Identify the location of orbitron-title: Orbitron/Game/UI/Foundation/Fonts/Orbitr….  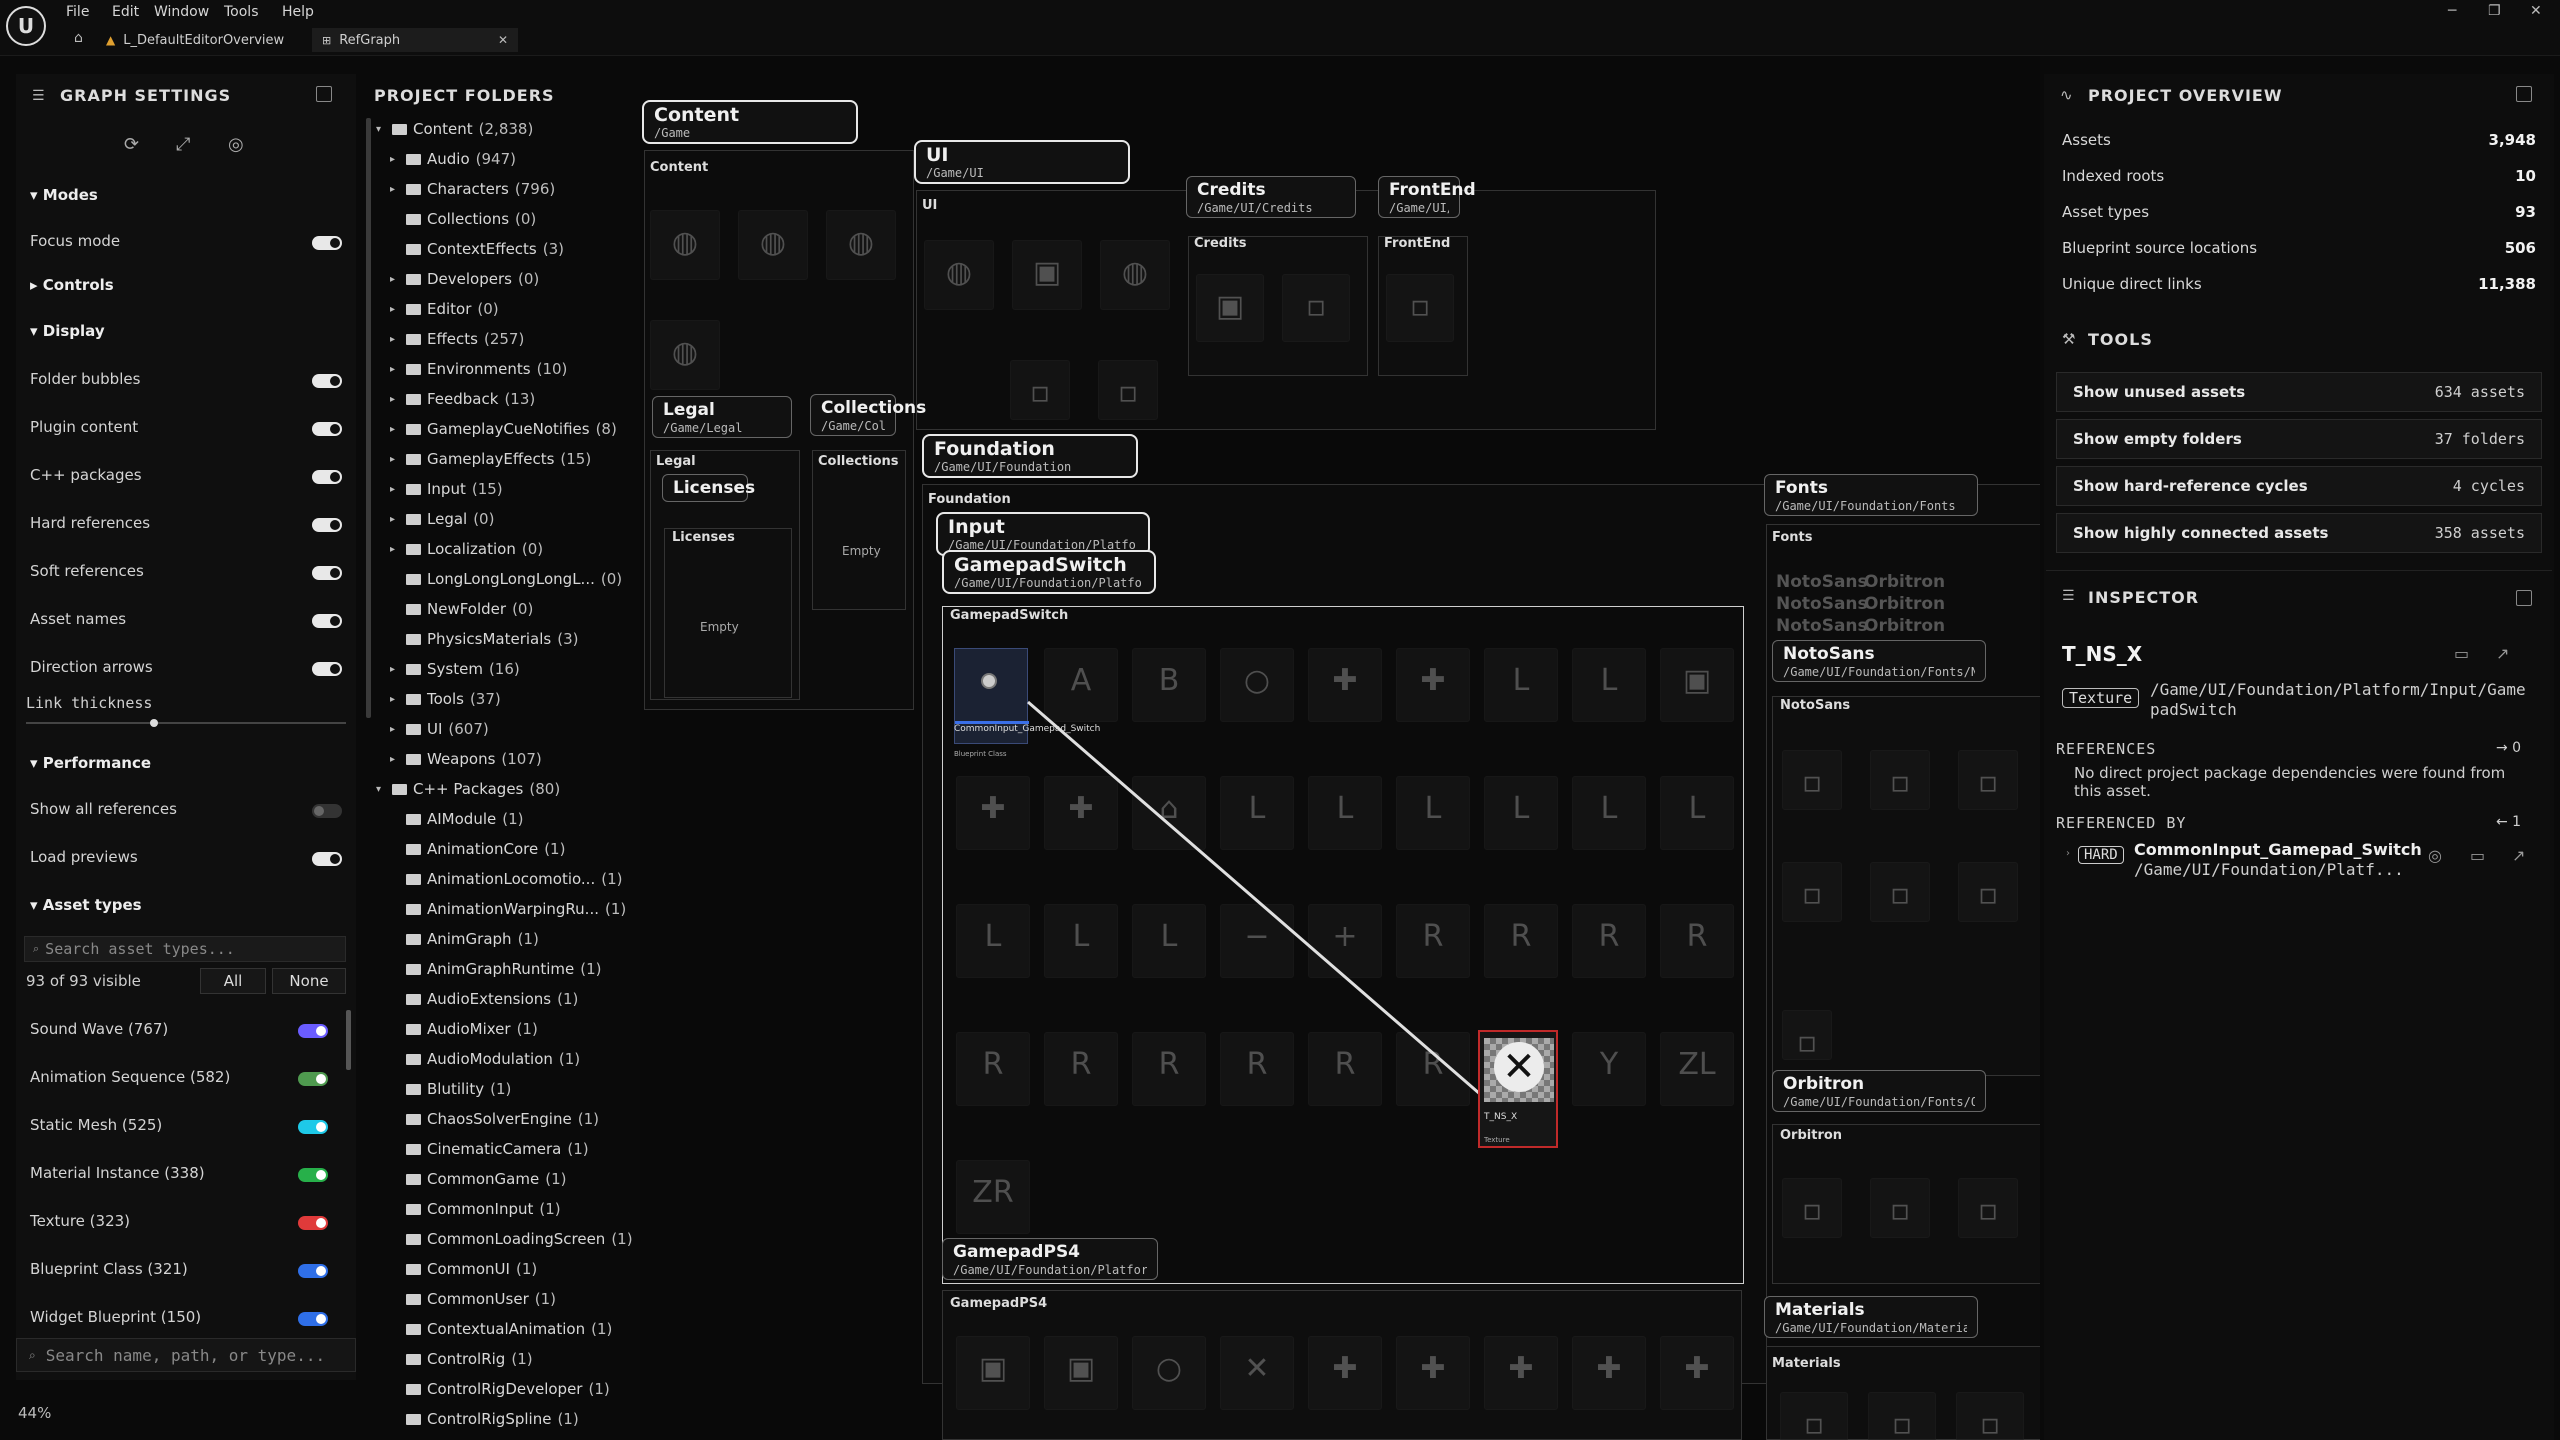
(1879, 1091).